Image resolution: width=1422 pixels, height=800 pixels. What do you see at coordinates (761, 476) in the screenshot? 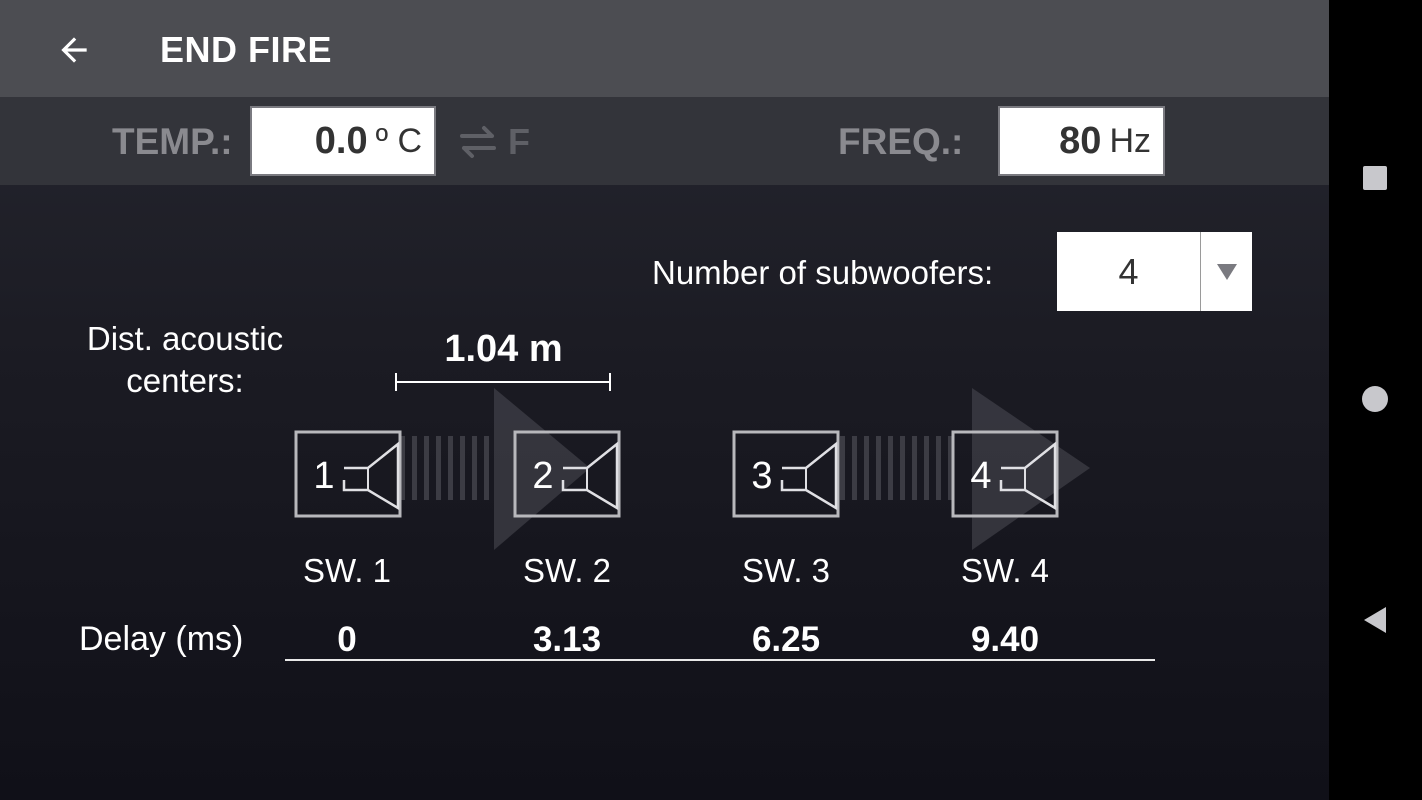
I see `subwoofer-number-3: 3` at bounding box center [761, 476].